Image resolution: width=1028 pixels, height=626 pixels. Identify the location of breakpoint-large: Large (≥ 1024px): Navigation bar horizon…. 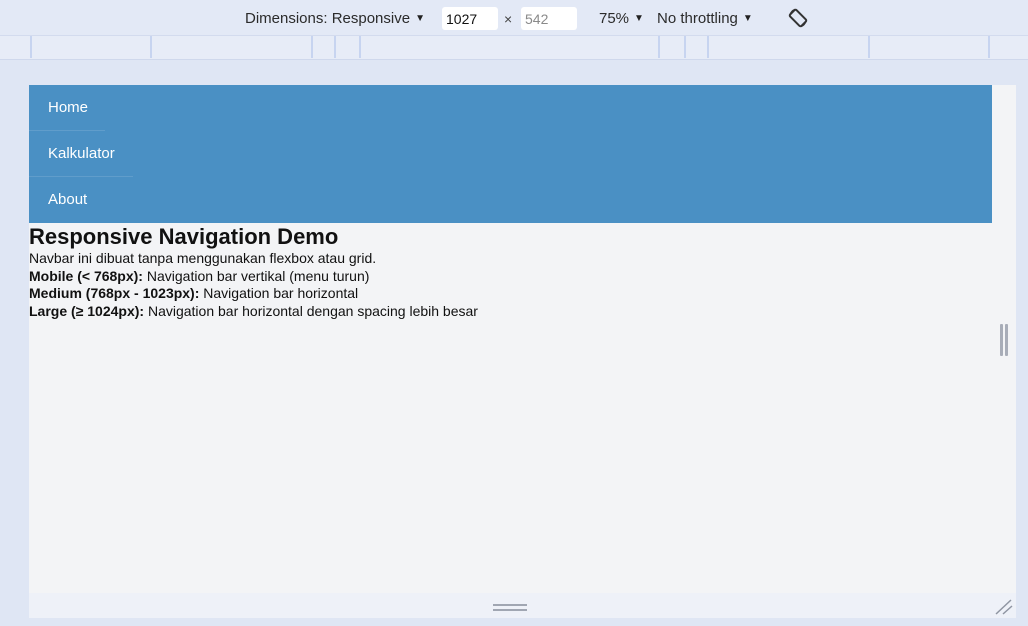
(510, 312).